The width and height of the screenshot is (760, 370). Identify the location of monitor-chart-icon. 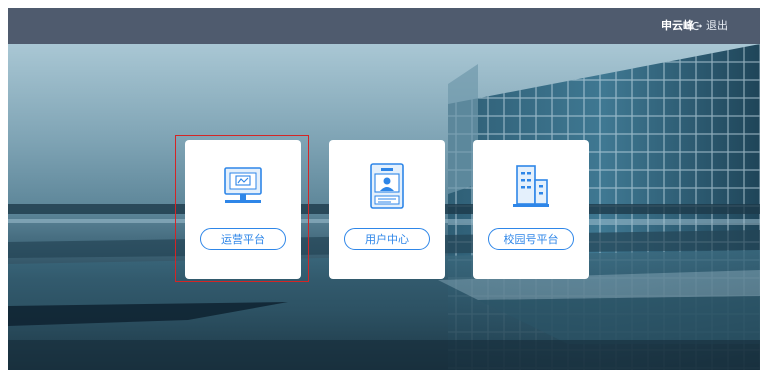
(243, 185).